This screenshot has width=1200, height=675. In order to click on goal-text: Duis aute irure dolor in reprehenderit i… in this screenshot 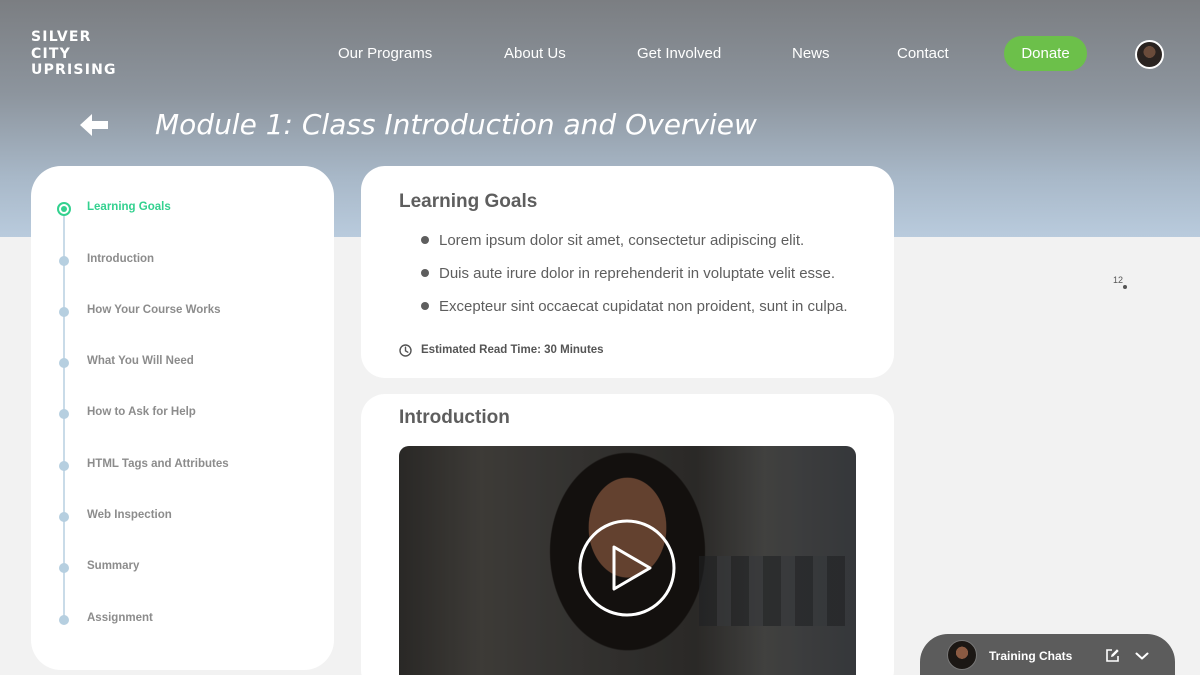, I will do `click(637, 273)`.